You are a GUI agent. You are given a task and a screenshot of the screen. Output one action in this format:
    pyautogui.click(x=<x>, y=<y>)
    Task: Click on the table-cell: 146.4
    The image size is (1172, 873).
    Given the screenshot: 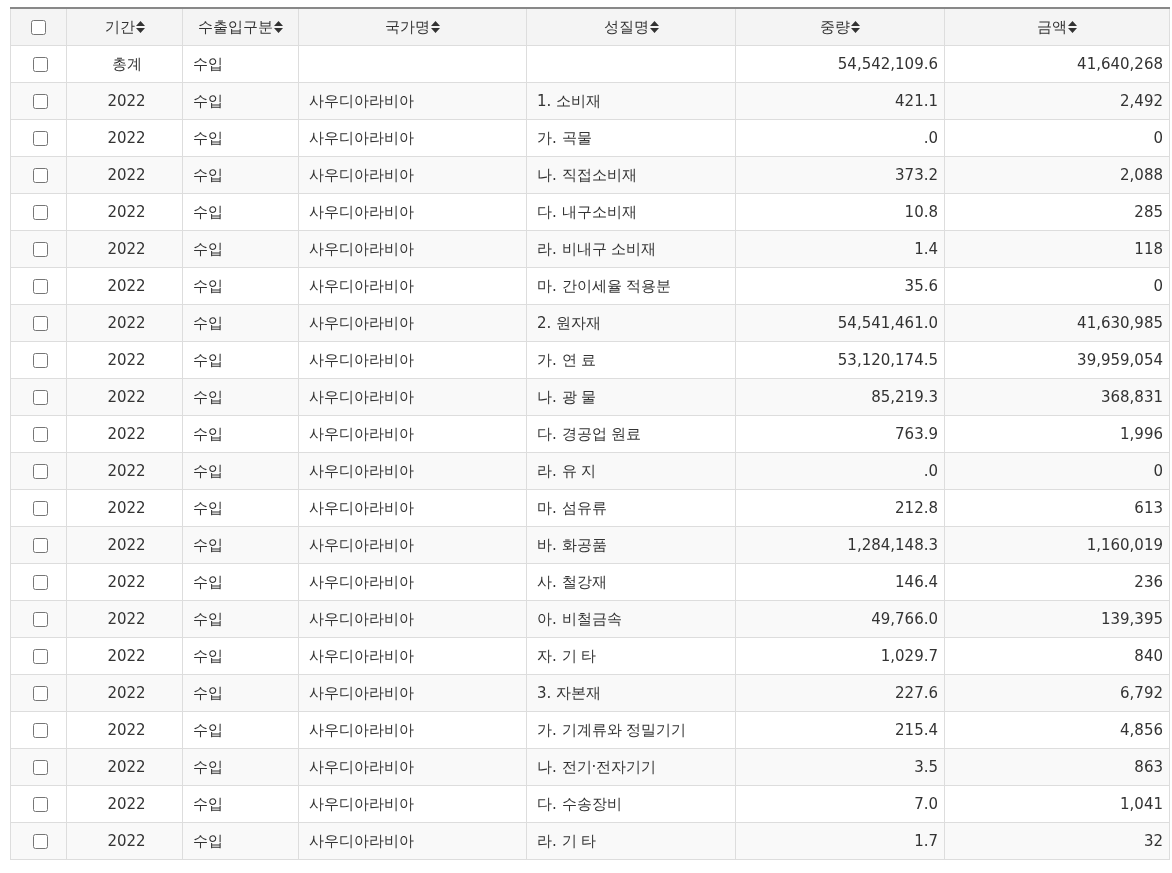 What is the action you would take?
    pyautogui.click(x=916, y=582)
    